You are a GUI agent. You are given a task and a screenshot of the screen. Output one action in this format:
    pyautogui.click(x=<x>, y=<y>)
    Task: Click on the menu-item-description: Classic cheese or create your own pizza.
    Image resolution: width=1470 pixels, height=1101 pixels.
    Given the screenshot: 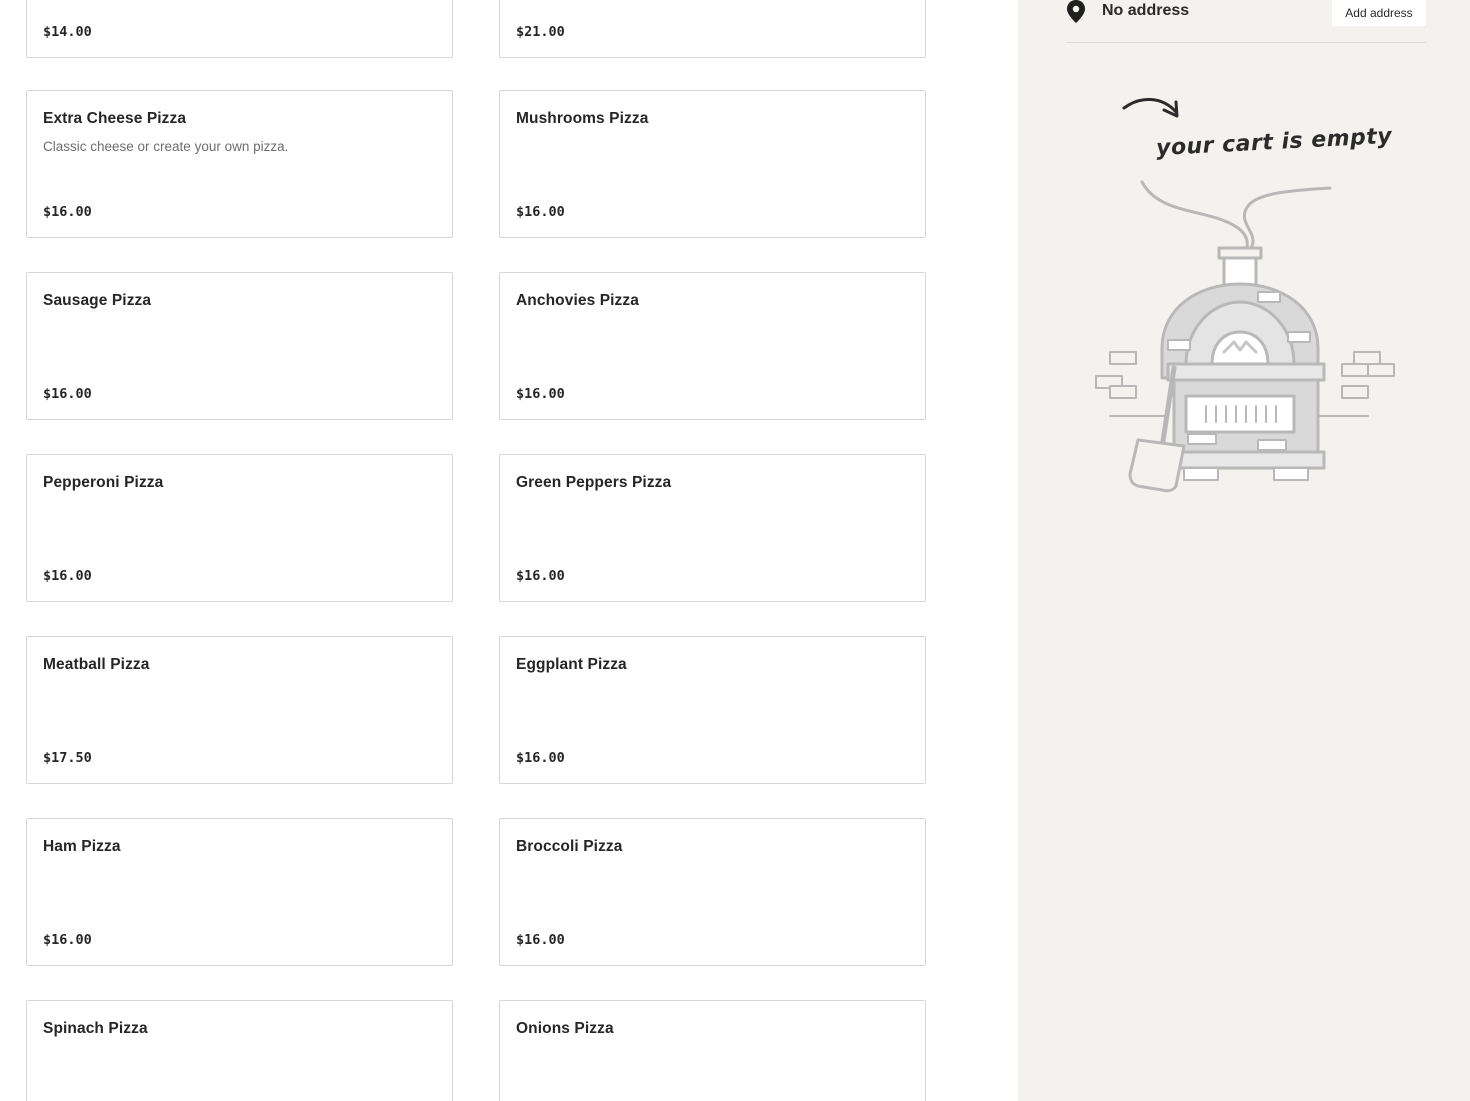 What is the action you would take?
    pyautogui.click(x=166, y=146)
    